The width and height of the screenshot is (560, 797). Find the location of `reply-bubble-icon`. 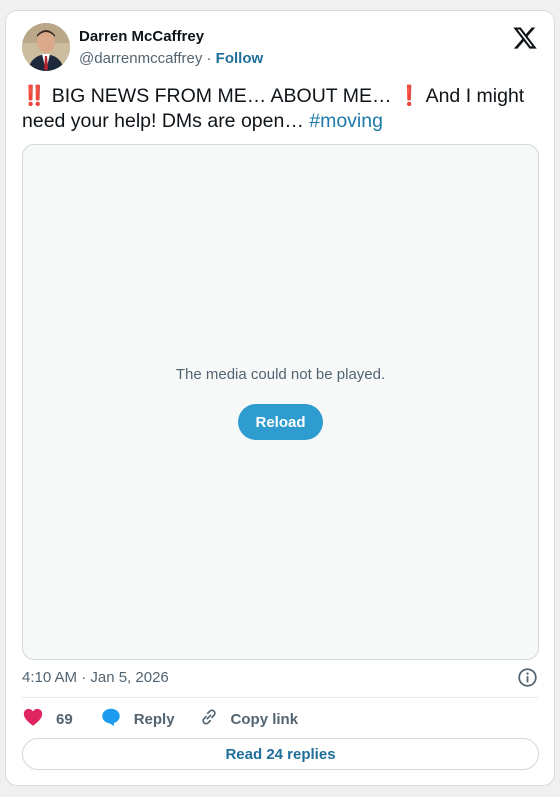

reply-bubble-icon is located at coordinates (111, 719).